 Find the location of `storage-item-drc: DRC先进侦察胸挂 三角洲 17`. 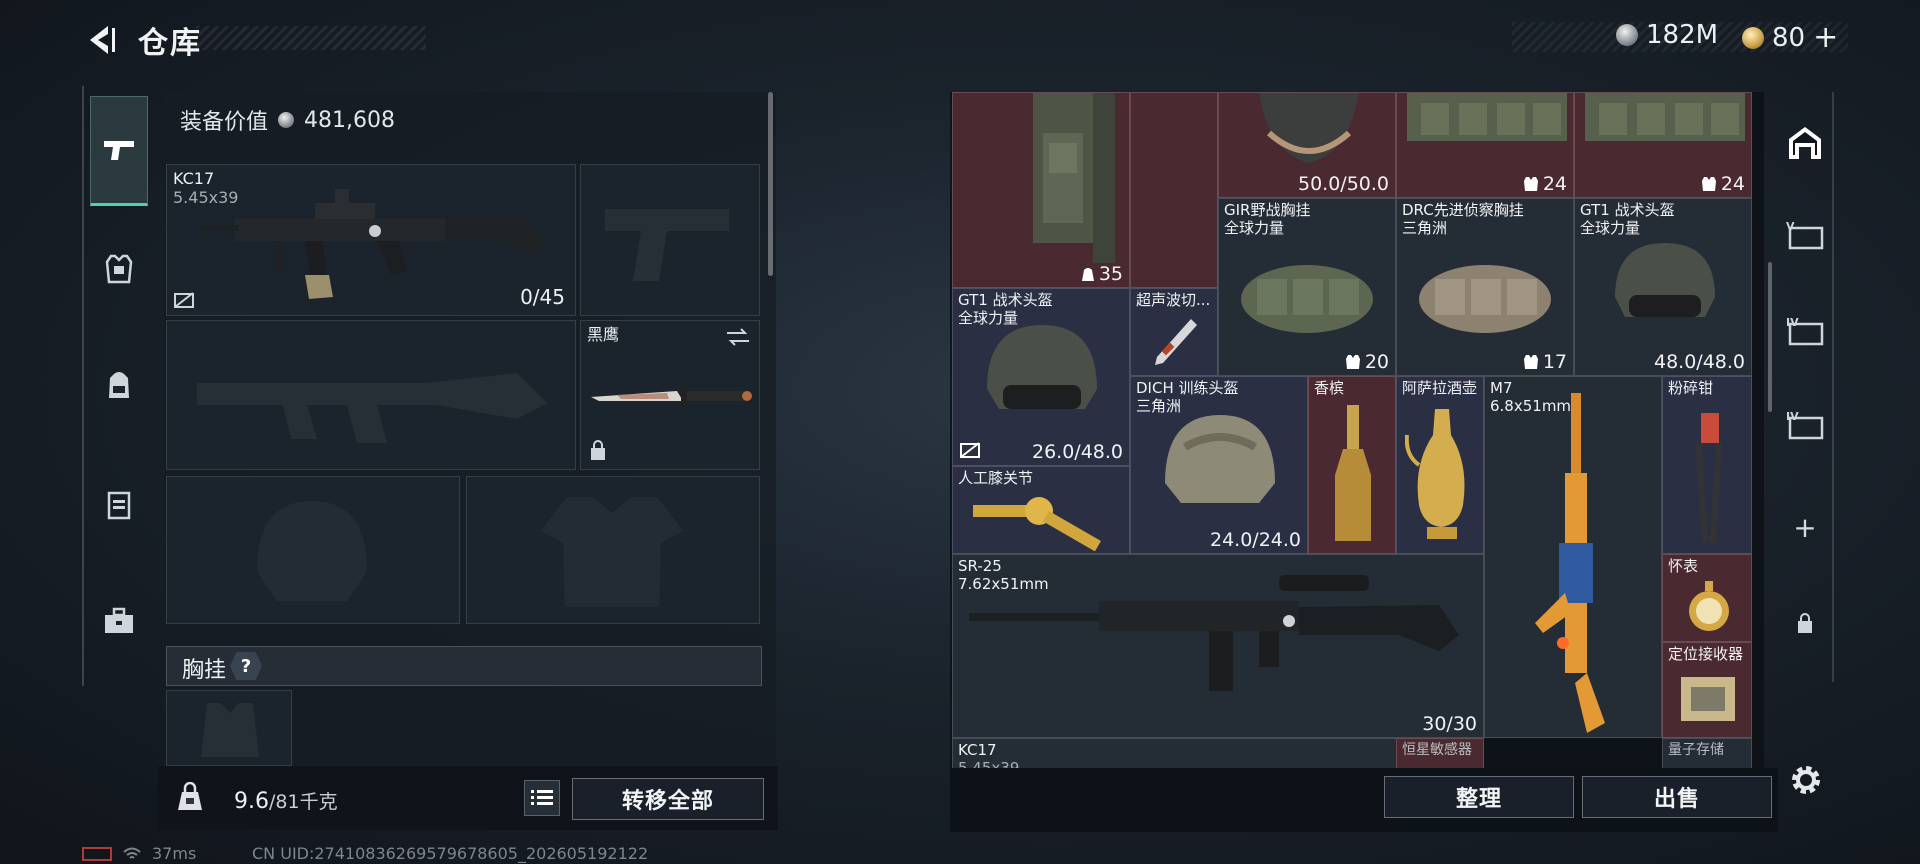

storage-item-drc: DRC先进侦察胸挂 三角洲 17 is located at coordinates (1485, 287).